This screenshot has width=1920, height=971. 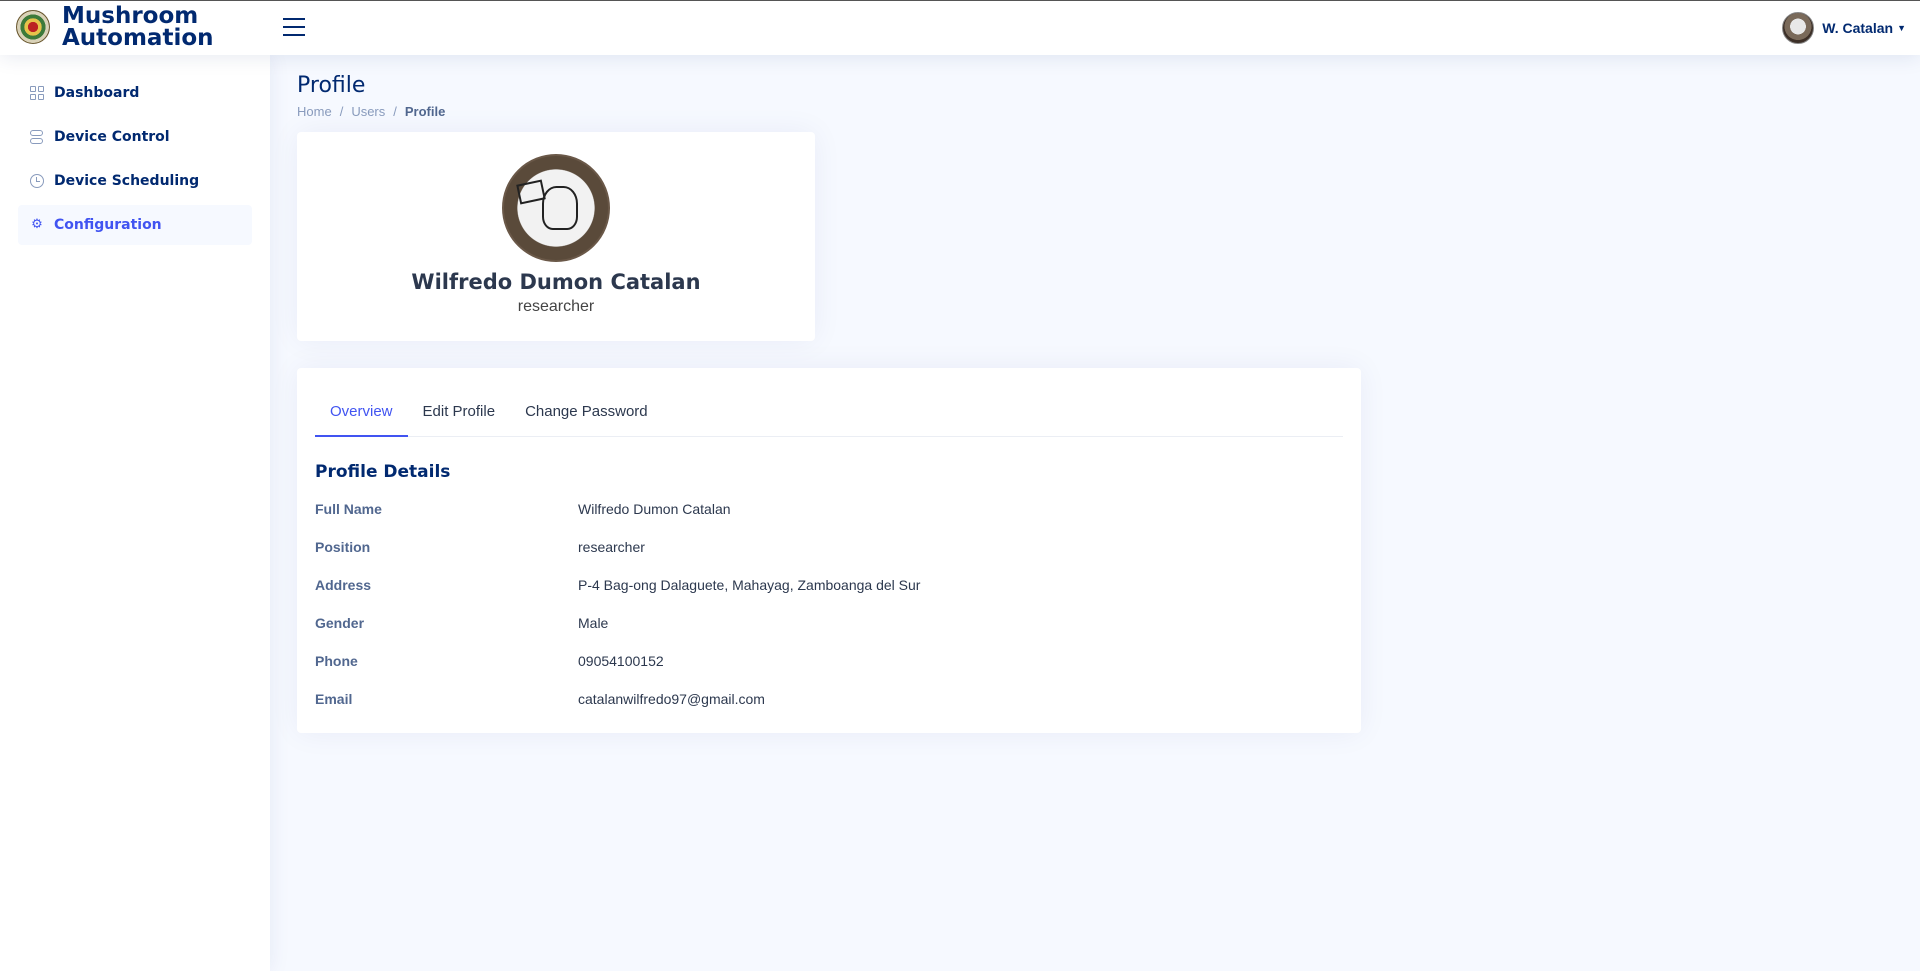 I want to click on caret-down-icon: ▼, so click(x=1901, y=28).